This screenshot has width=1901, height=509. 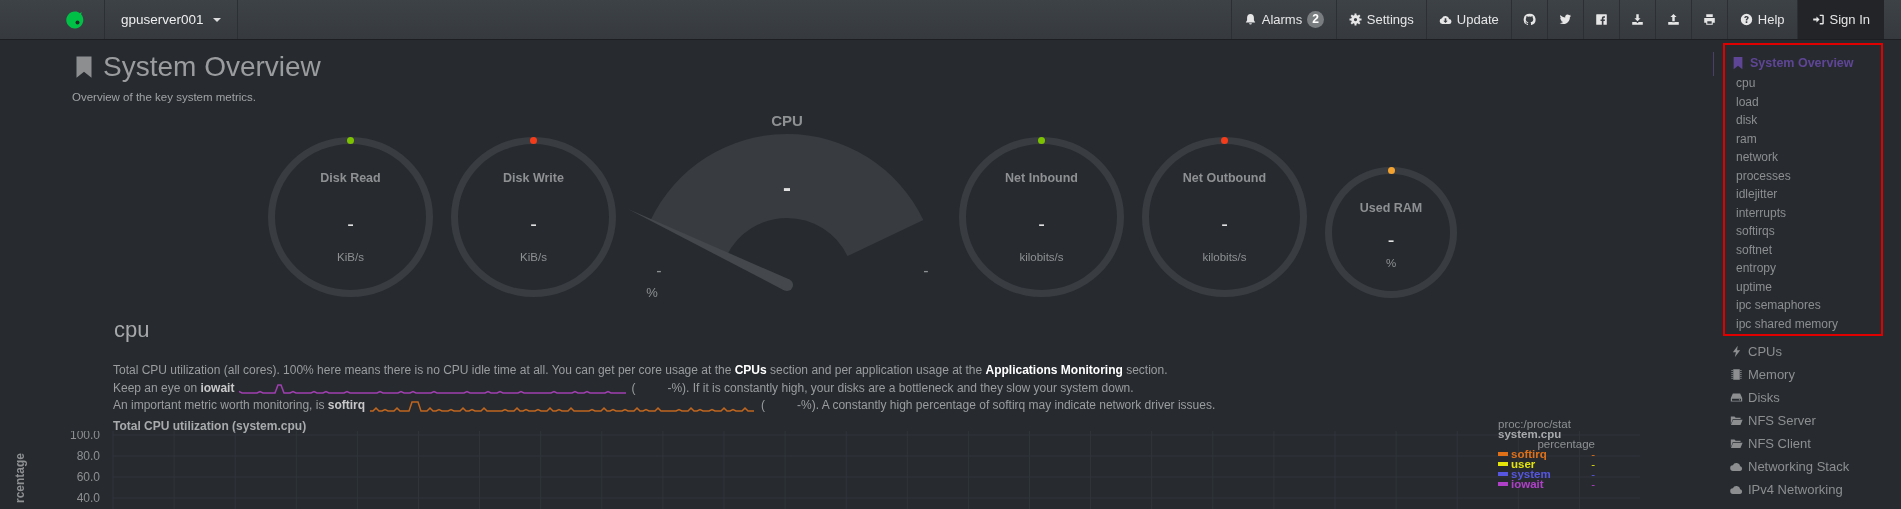 I want to click on sidebar-item: NFS Client, so click(x=1767, y=443).